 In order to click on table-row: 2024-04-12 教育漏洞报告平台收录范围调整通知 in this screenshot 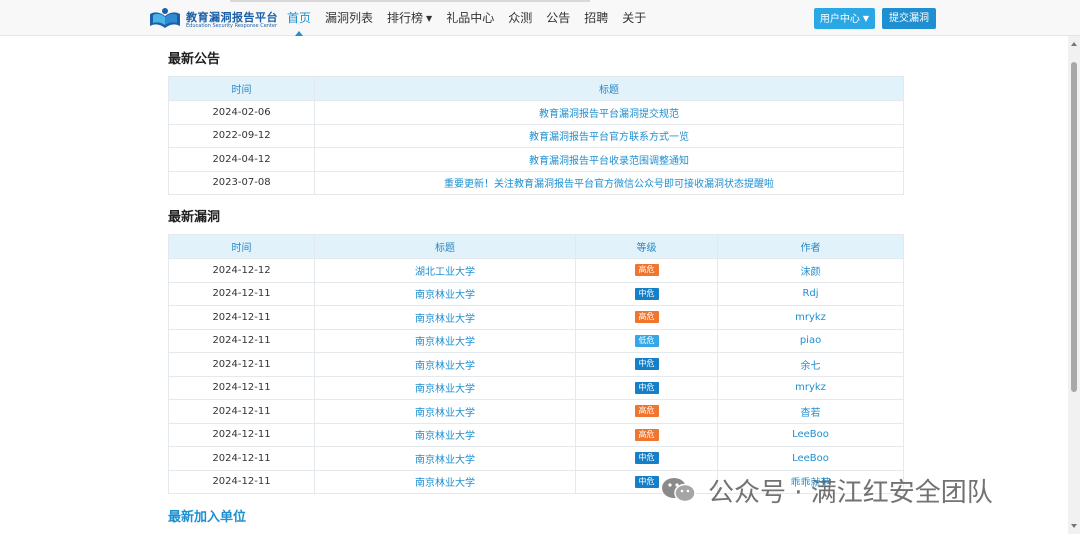, I will do `click(536, 159)`.